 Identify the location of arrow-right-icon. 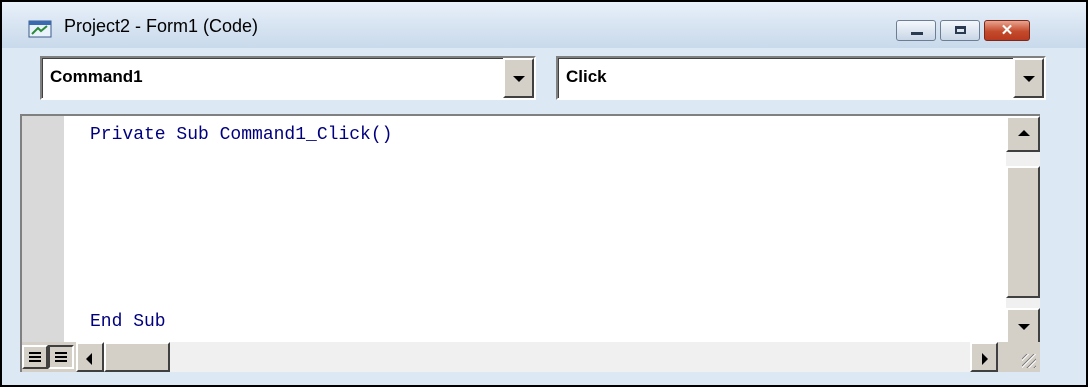
(985, 359).